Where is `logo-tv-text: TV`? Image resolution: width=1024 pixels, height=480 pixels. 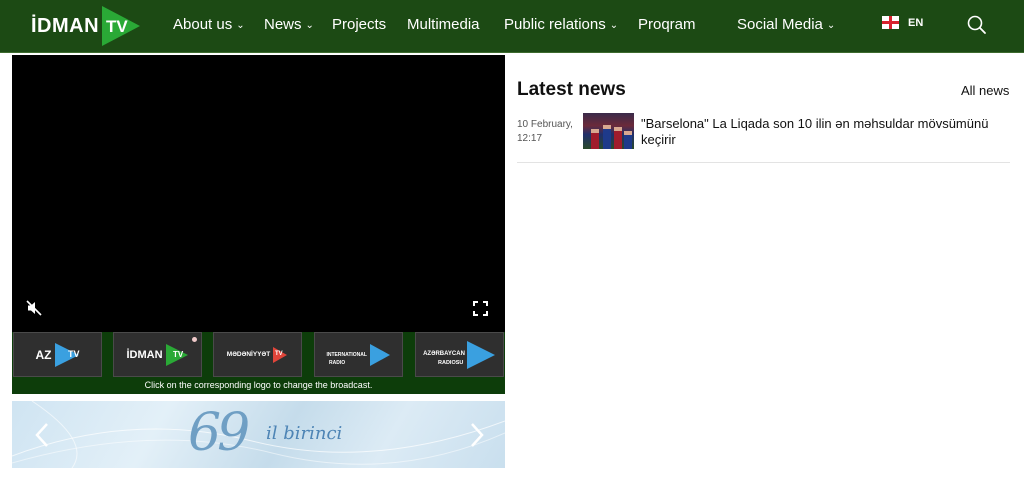
logo-tv-text: TV is located at coordinates (117, 26).